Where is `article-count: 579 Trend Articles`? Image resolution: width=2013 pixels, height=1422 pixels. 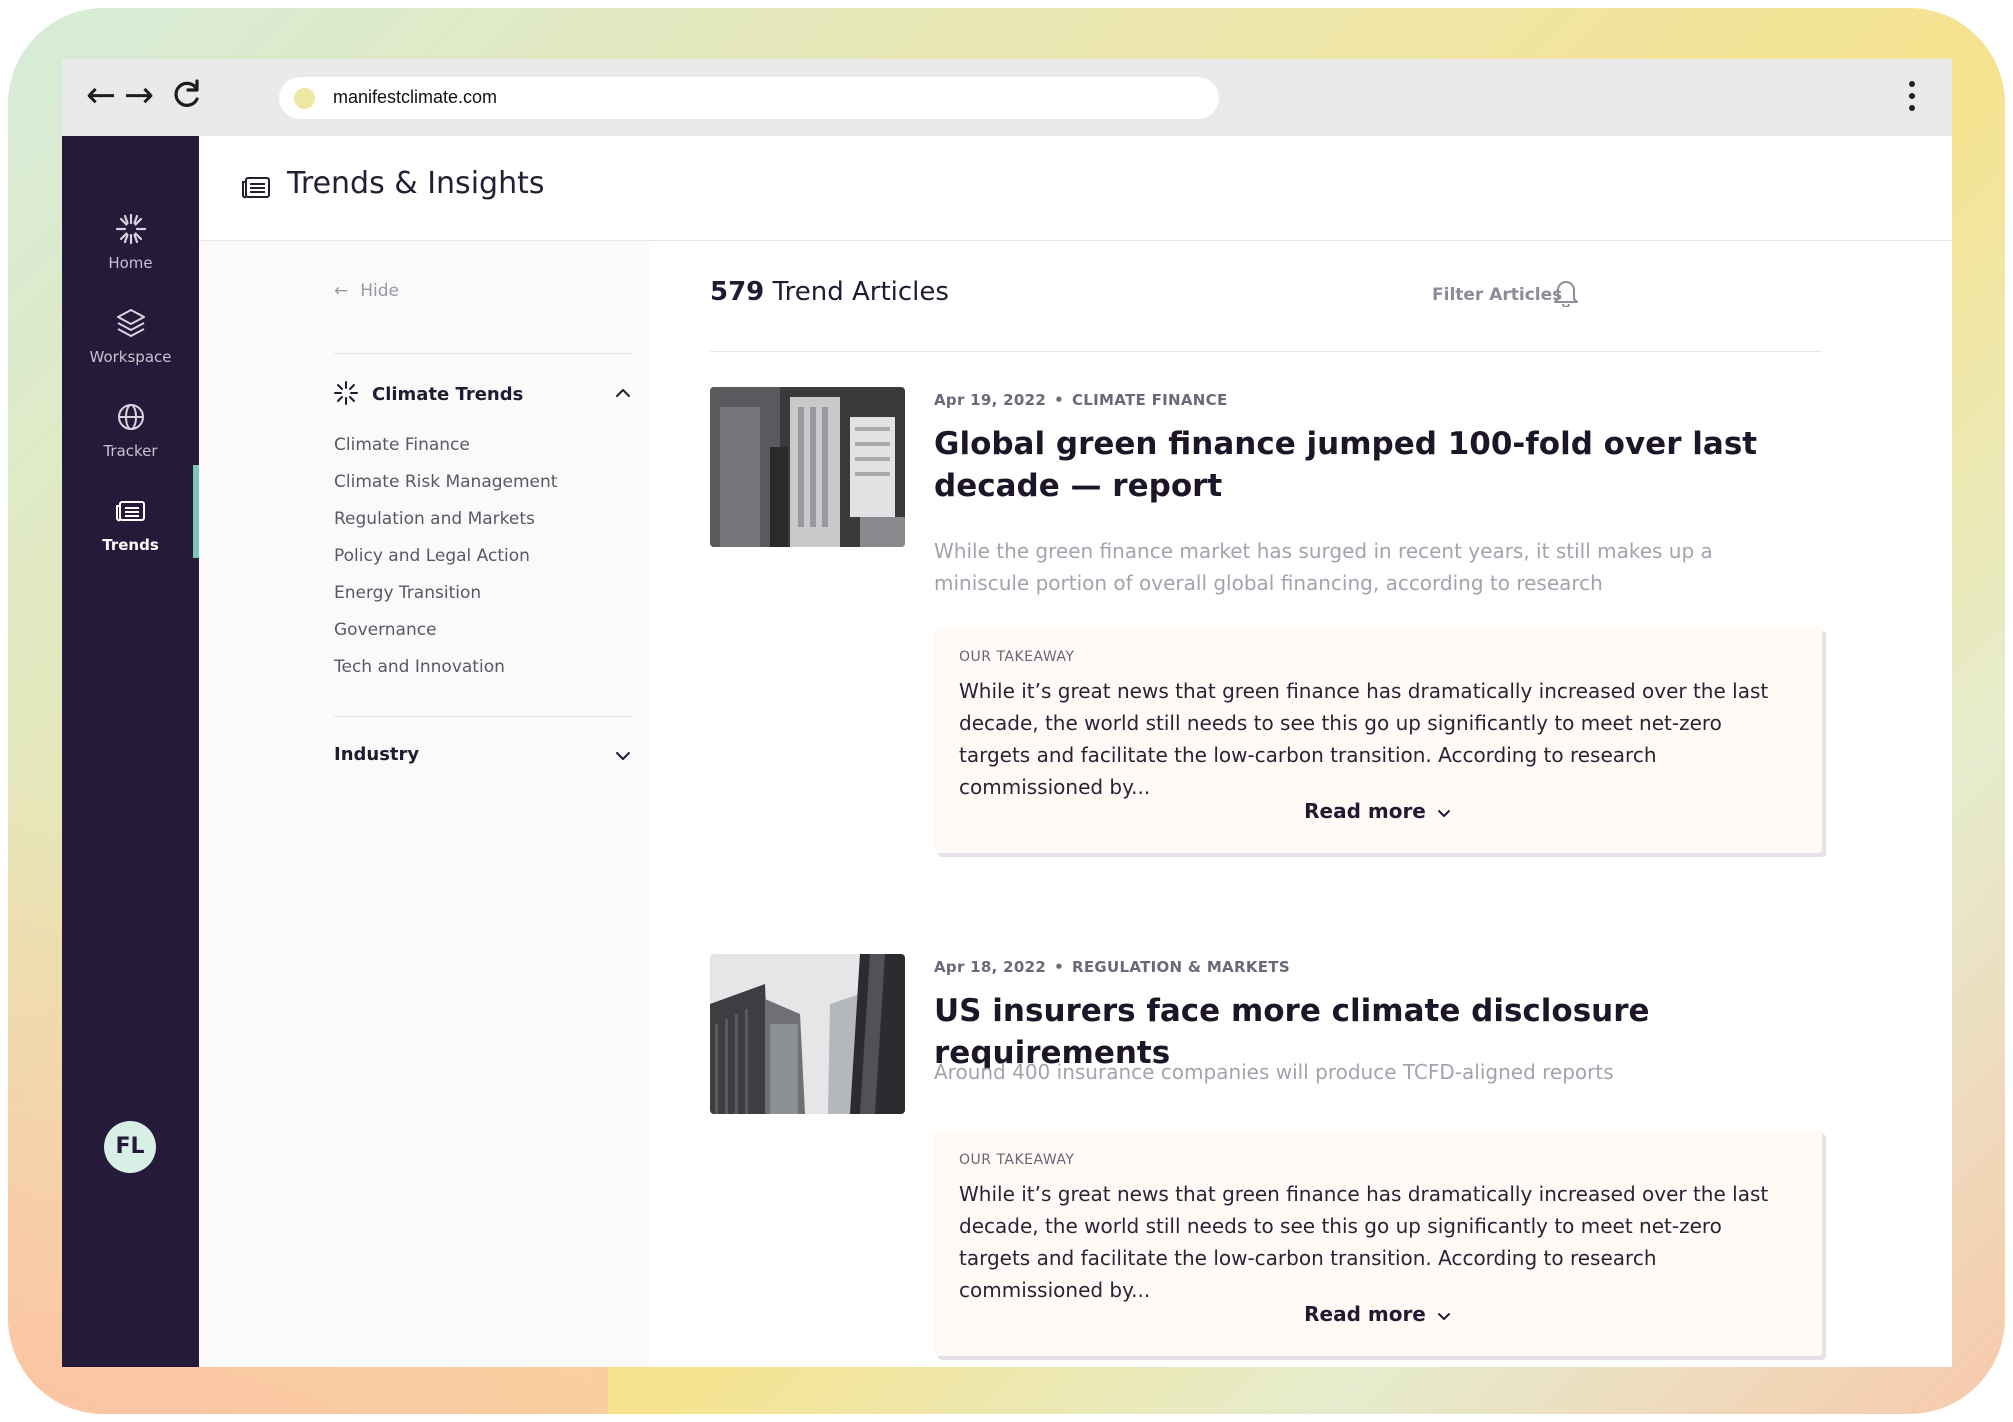
article-count: 579 Trend Articles is located at coordinates (829, 292).